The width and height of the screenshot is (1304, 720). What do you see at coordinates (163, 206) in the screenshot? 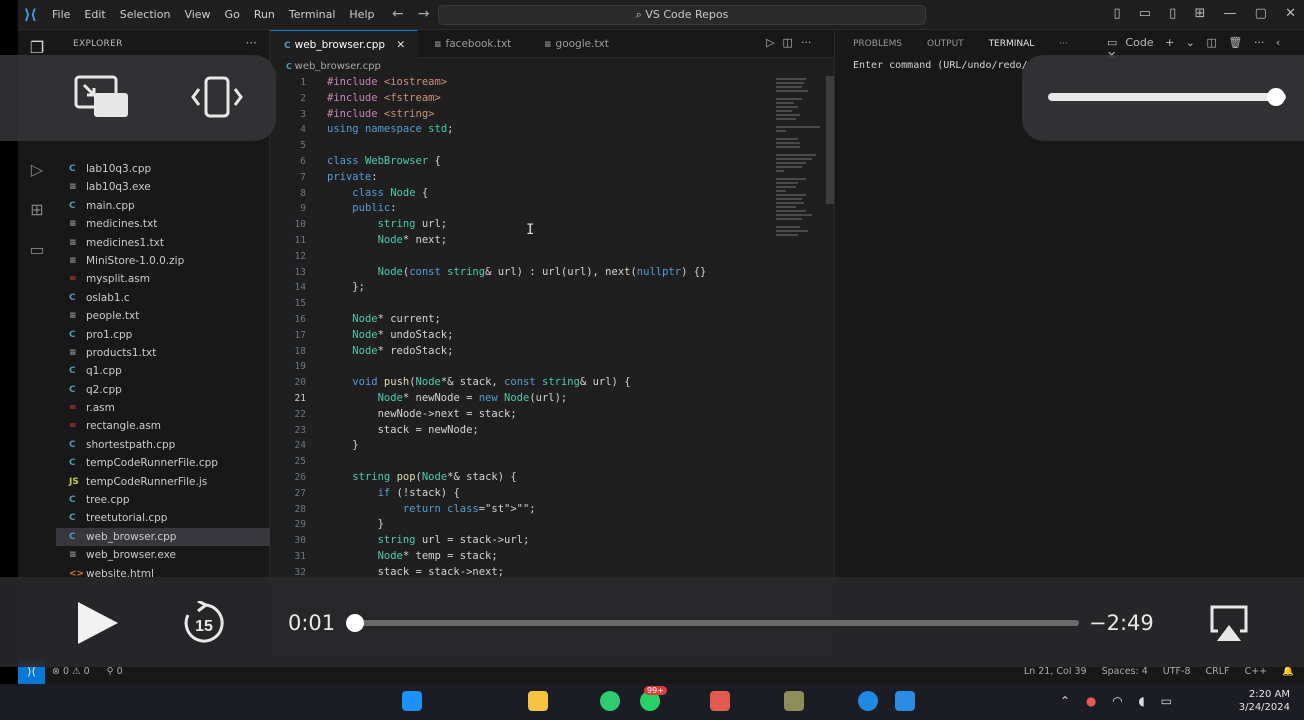
I see `file-item: Cmain.cpp` at bounding box center [163, 206].